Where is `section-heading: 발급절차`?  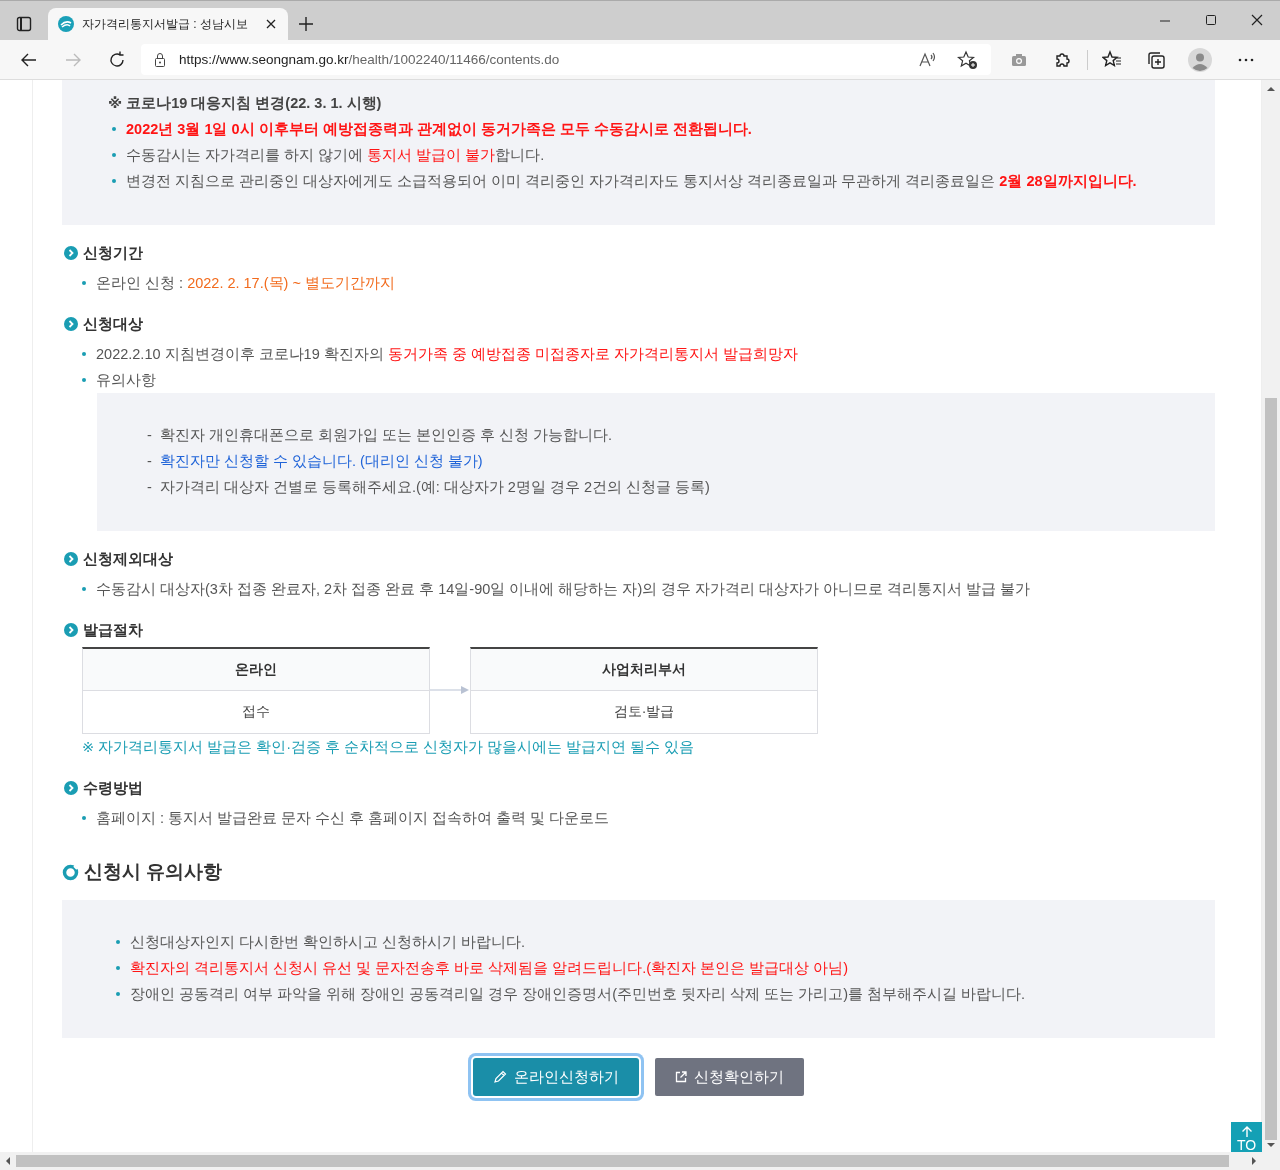 section-heading: 발급절차 is located at coordinates (113, 630).